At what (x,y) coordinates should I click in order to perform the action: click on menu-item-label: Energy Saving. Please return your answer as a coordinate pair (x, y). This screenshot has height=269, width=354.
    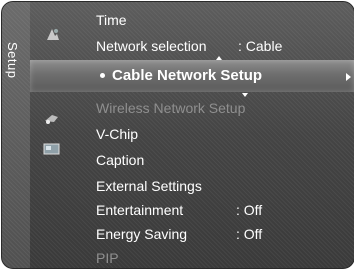
    Looking at the image, I should click on (142, 234).